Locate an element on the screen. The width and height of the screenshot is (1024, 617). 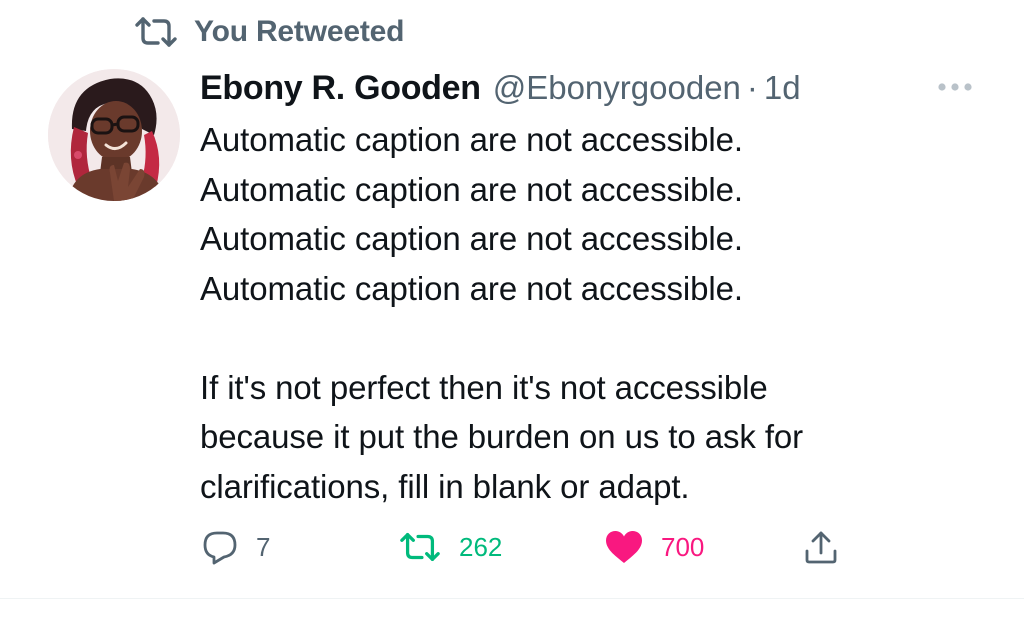
like-button: 700 is located at coordinates (654, 547).